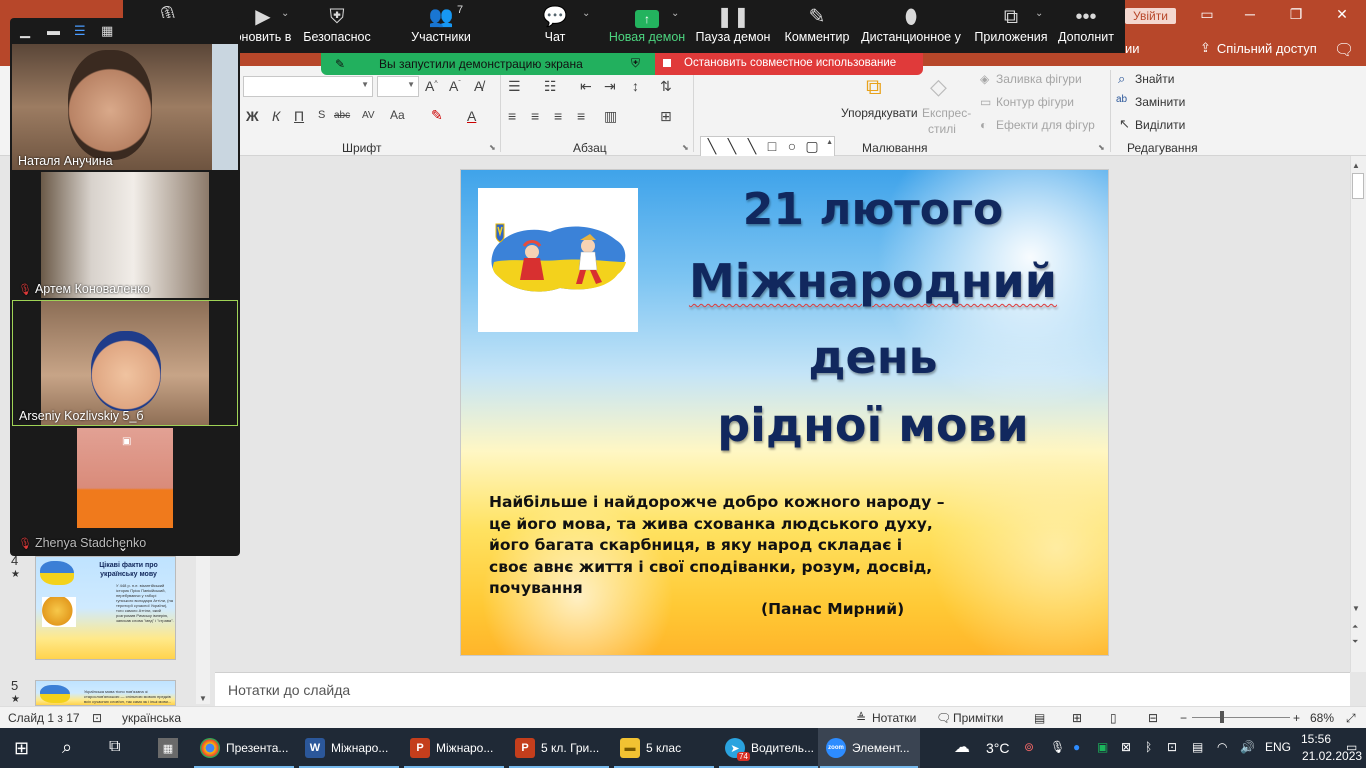  I want to click on bluetooth-icon: ᛒ, so click(1148, 747).